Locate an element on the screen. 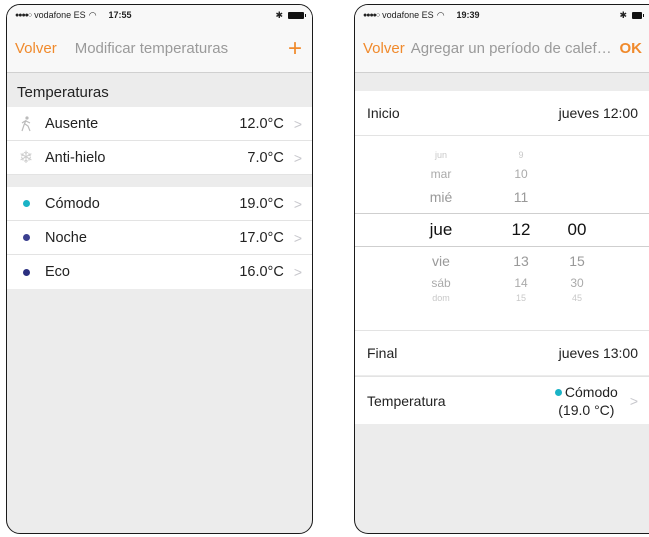  temperature-value: (19.0 °C) is located at coordinates (586, 409).